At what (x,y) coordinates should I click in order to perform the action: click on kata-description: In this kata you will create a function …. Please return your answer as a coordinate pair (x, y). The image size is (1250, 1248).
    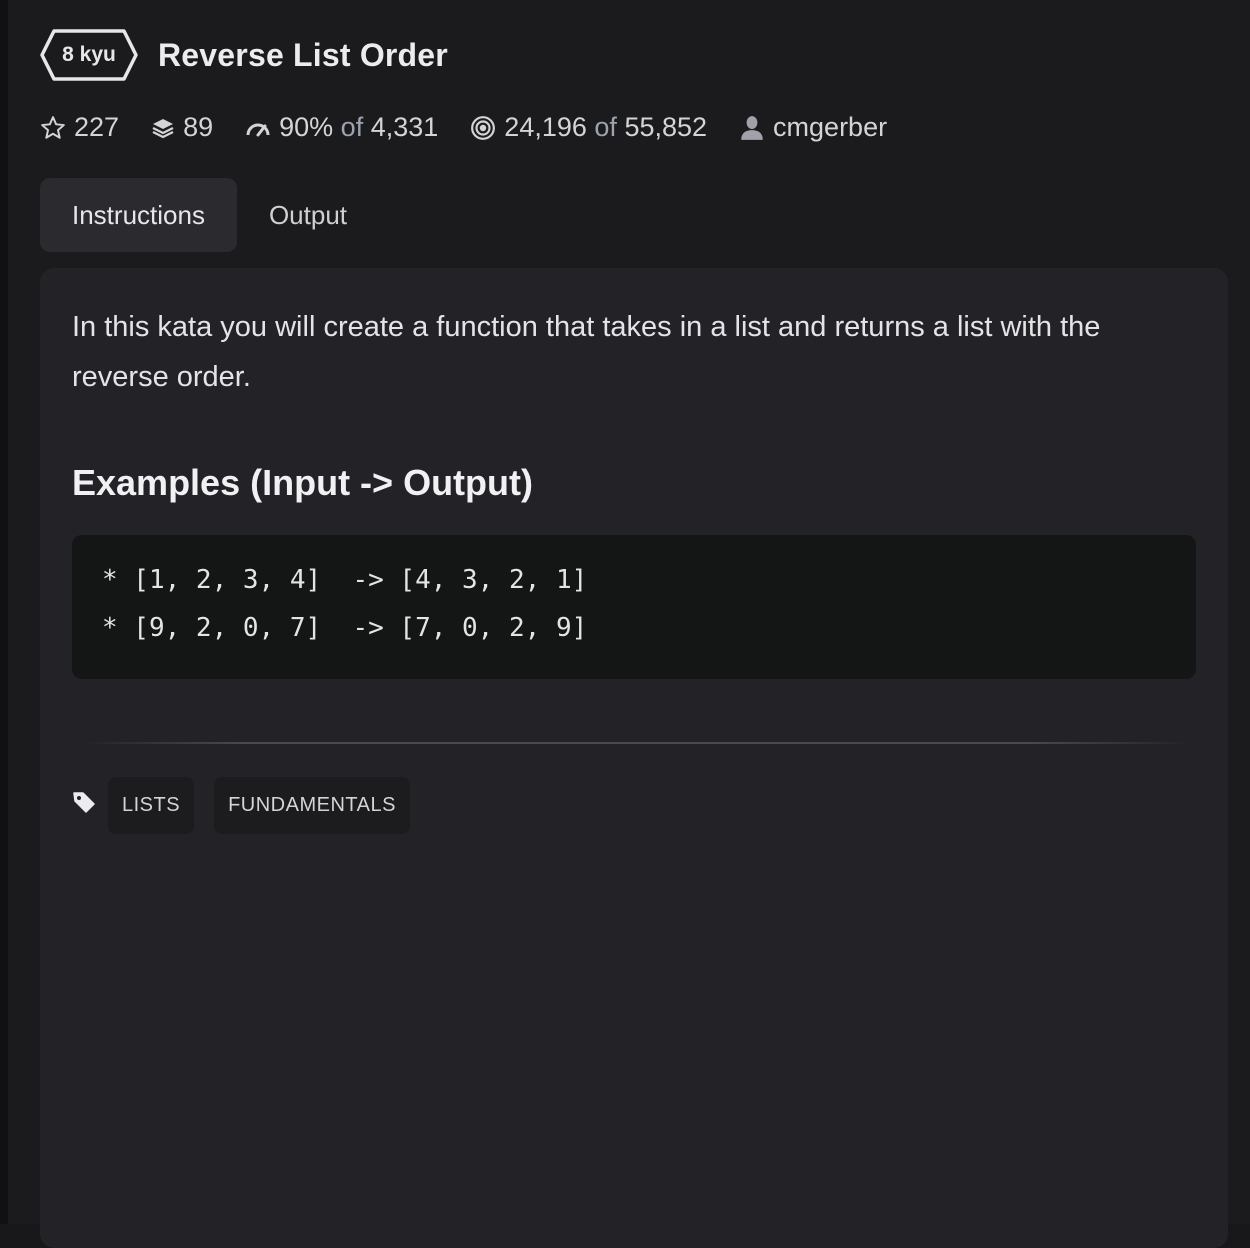
    Looking at the image, I should click on (586, 352).